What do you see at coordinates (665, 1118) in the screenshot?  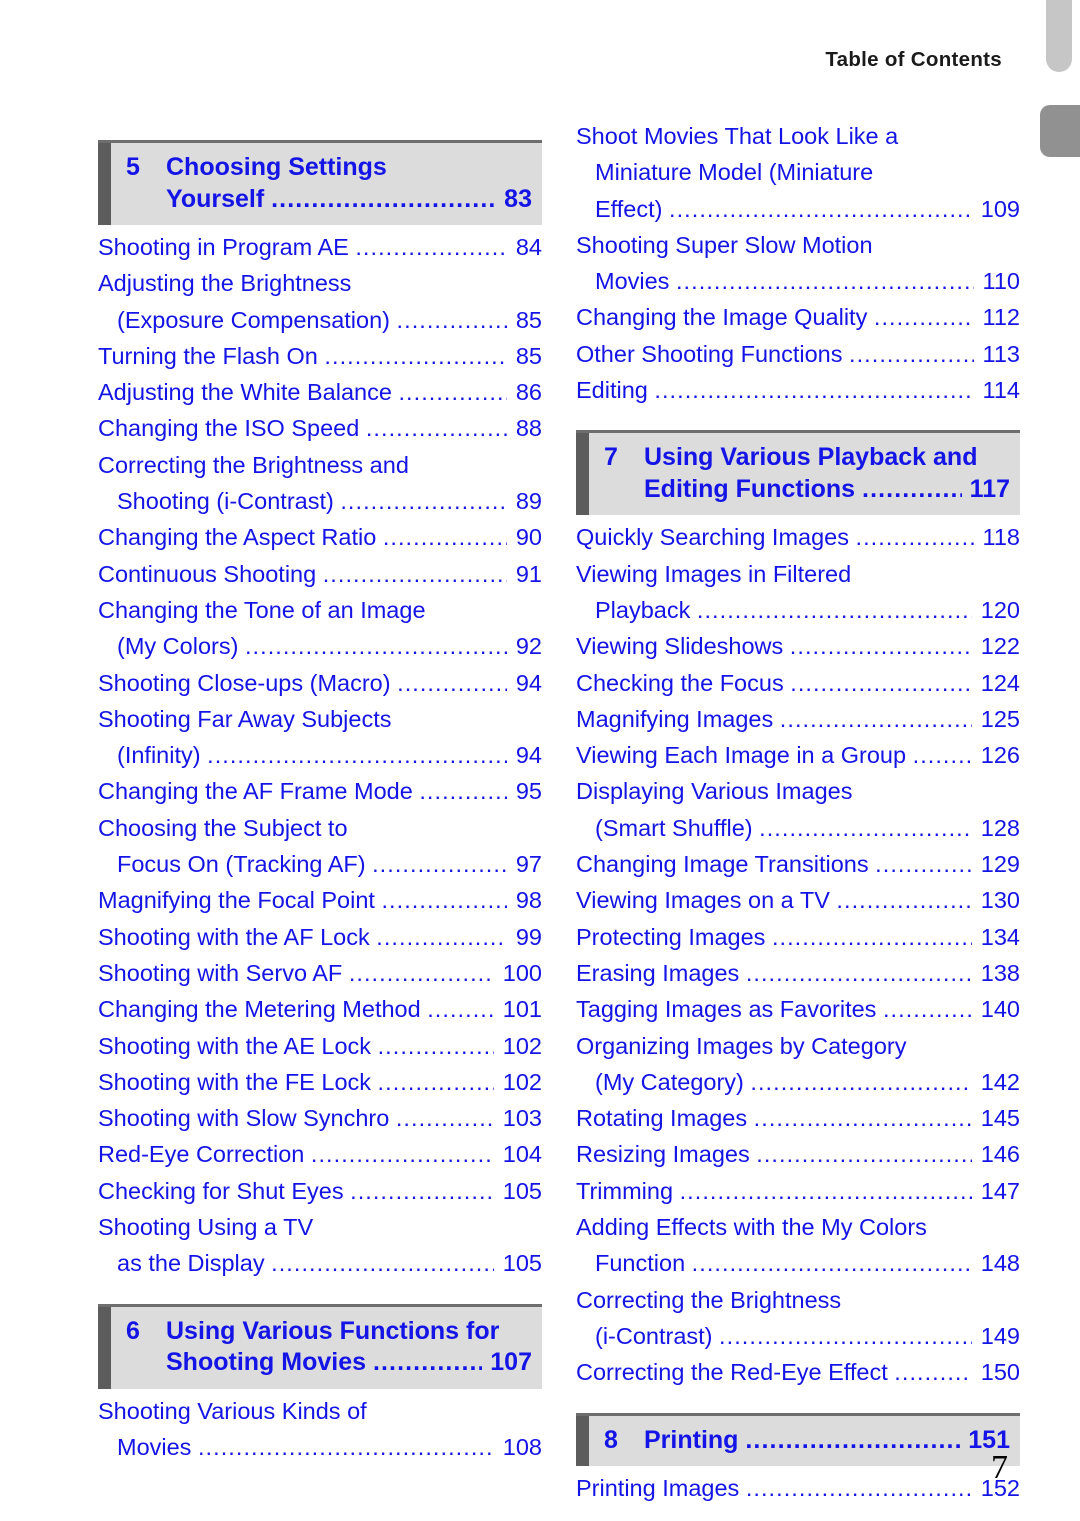 I see `toc-entry-label: Rotating Images` at bounding box center [665, 1118].